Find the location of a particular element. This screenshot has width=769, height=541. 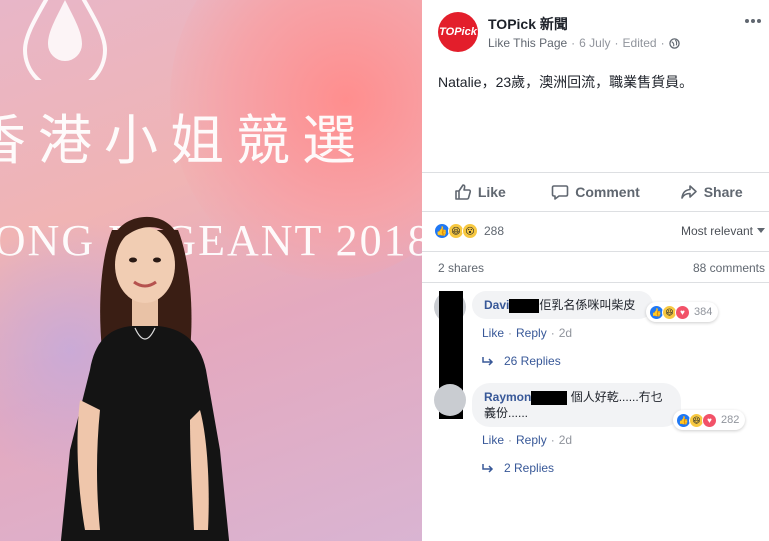

comment-text: 佢乳名係咪叫柴皮 is located at coordinates (587, 305).